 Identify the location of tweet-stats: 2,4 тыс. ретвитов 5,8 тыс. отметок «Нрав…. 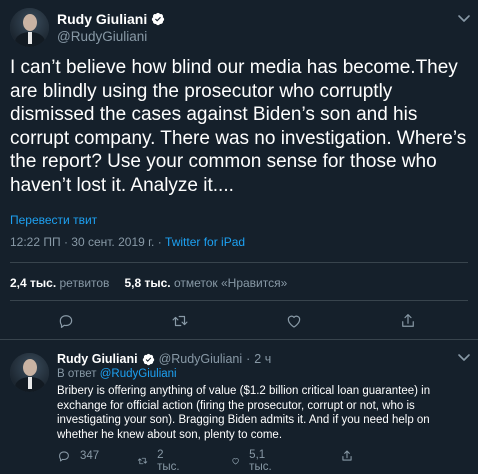
(148, 283).